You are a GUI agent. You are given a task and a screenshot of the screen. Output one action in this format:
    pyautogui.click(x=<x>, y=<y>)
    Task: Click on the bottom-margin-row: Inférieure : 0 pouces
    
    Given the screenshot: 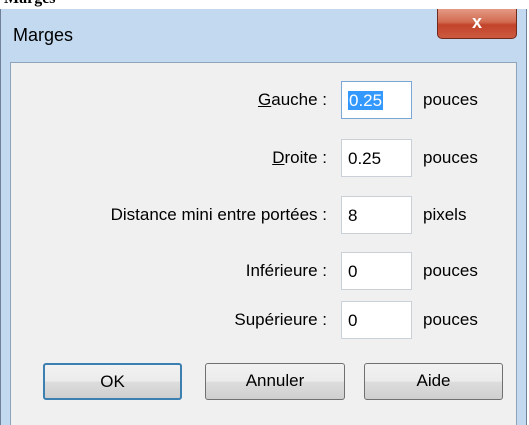 What is the action you would take?
    pyautogui.click(x=264, y=271)
    